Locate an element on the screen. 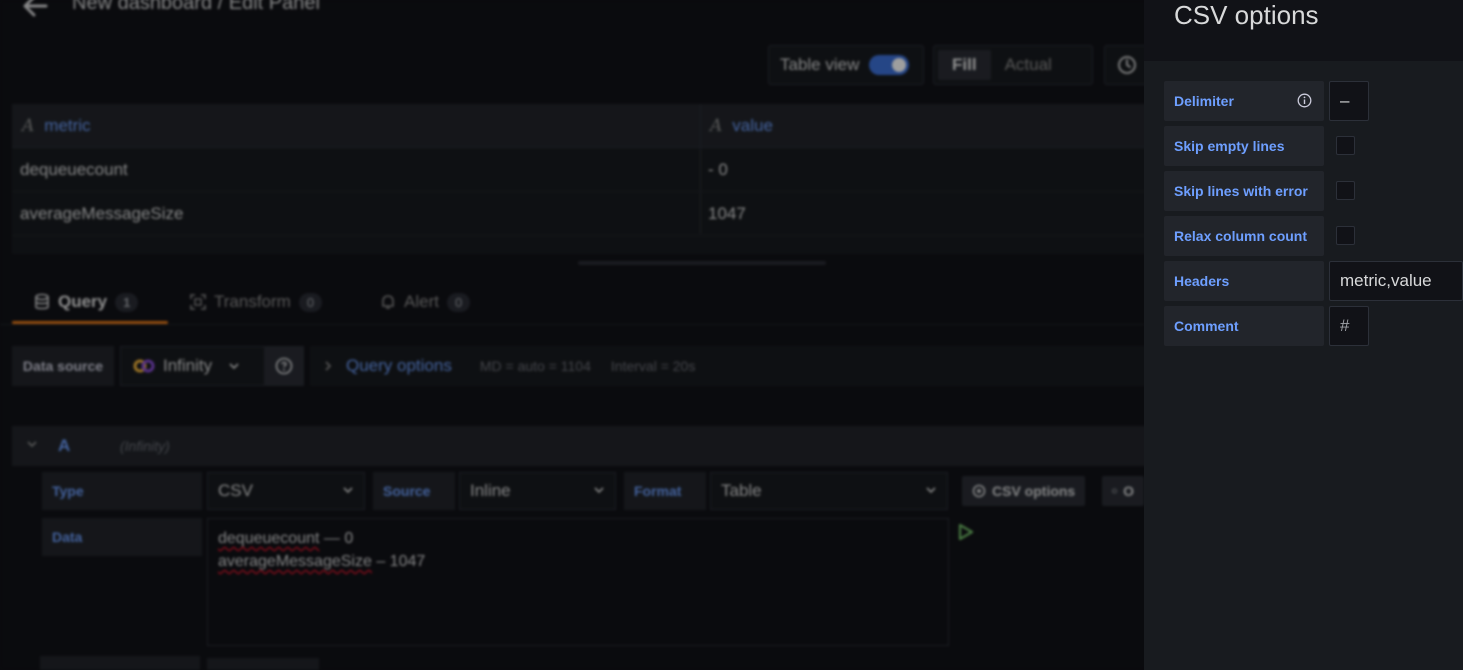 Image resolution: width=1463 pixels, height=670 pixels. skip-empty-lines-row: Skip empty lines is located at coordinates (1313, 146).